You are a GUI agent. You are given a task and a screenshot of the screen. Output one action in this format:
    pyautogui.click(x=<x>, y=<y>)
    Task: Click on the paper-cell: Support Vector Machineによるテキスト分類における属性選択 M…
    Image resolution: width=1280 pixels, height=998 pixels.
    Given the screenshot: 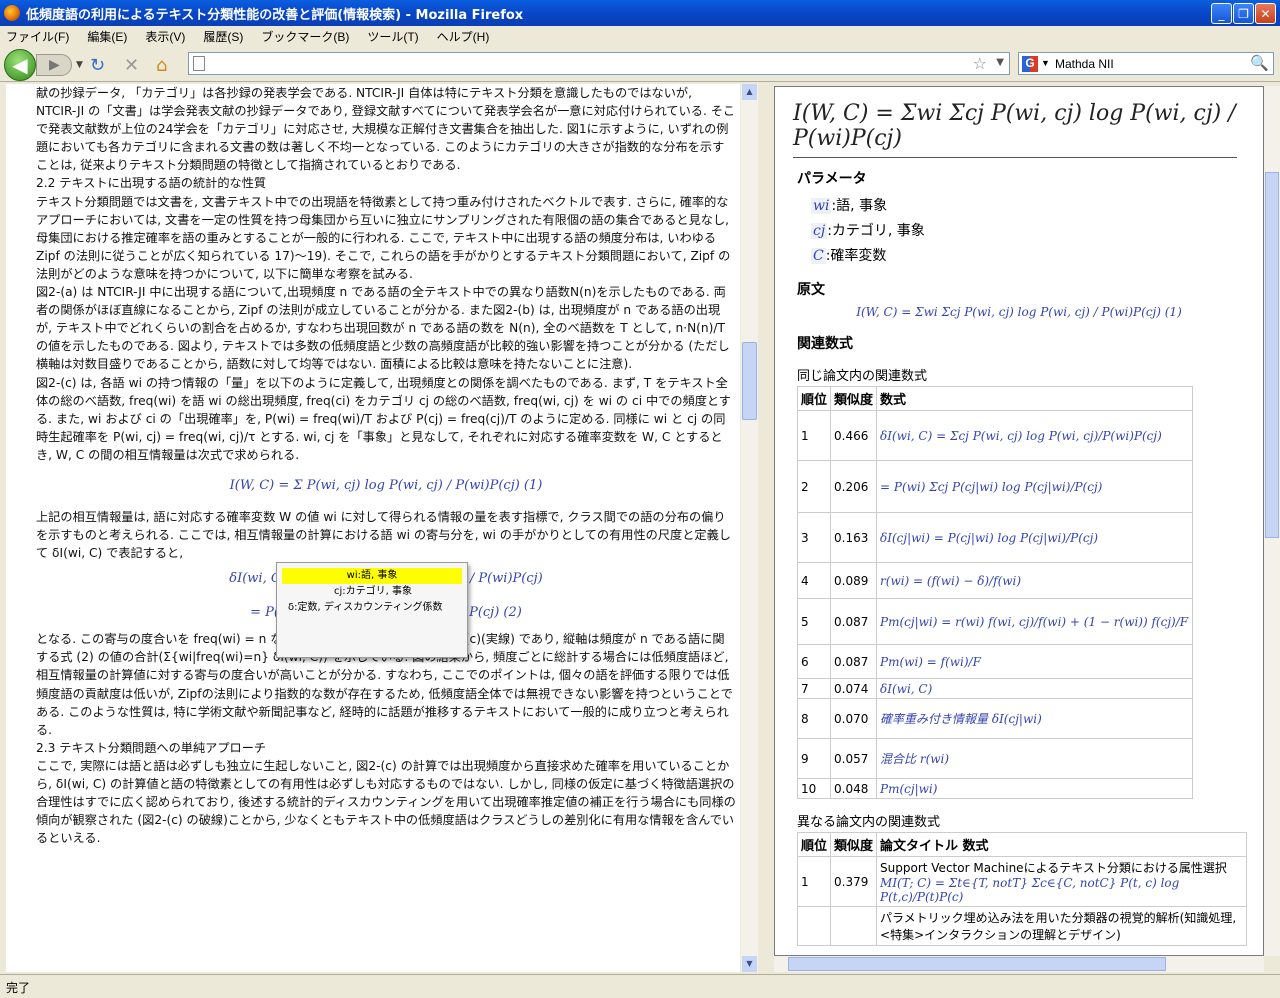 What is the action you would take?
    pyautogui.click(x=1062, y=881)
    